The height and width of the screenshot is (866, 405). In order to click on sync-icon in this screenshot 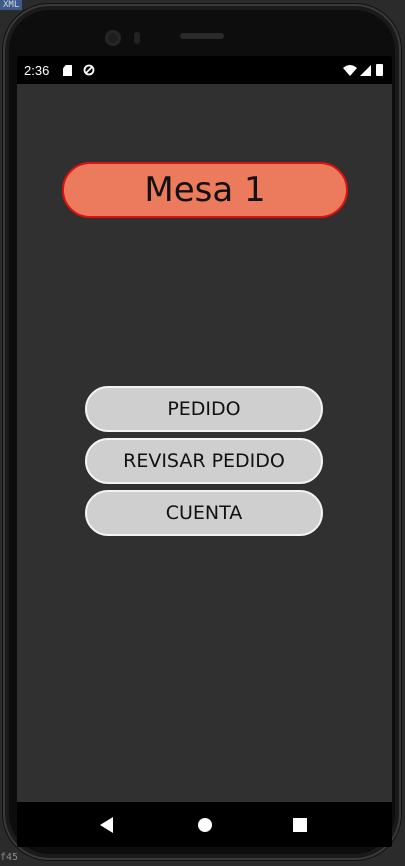, I will do `click(89, 70)`.